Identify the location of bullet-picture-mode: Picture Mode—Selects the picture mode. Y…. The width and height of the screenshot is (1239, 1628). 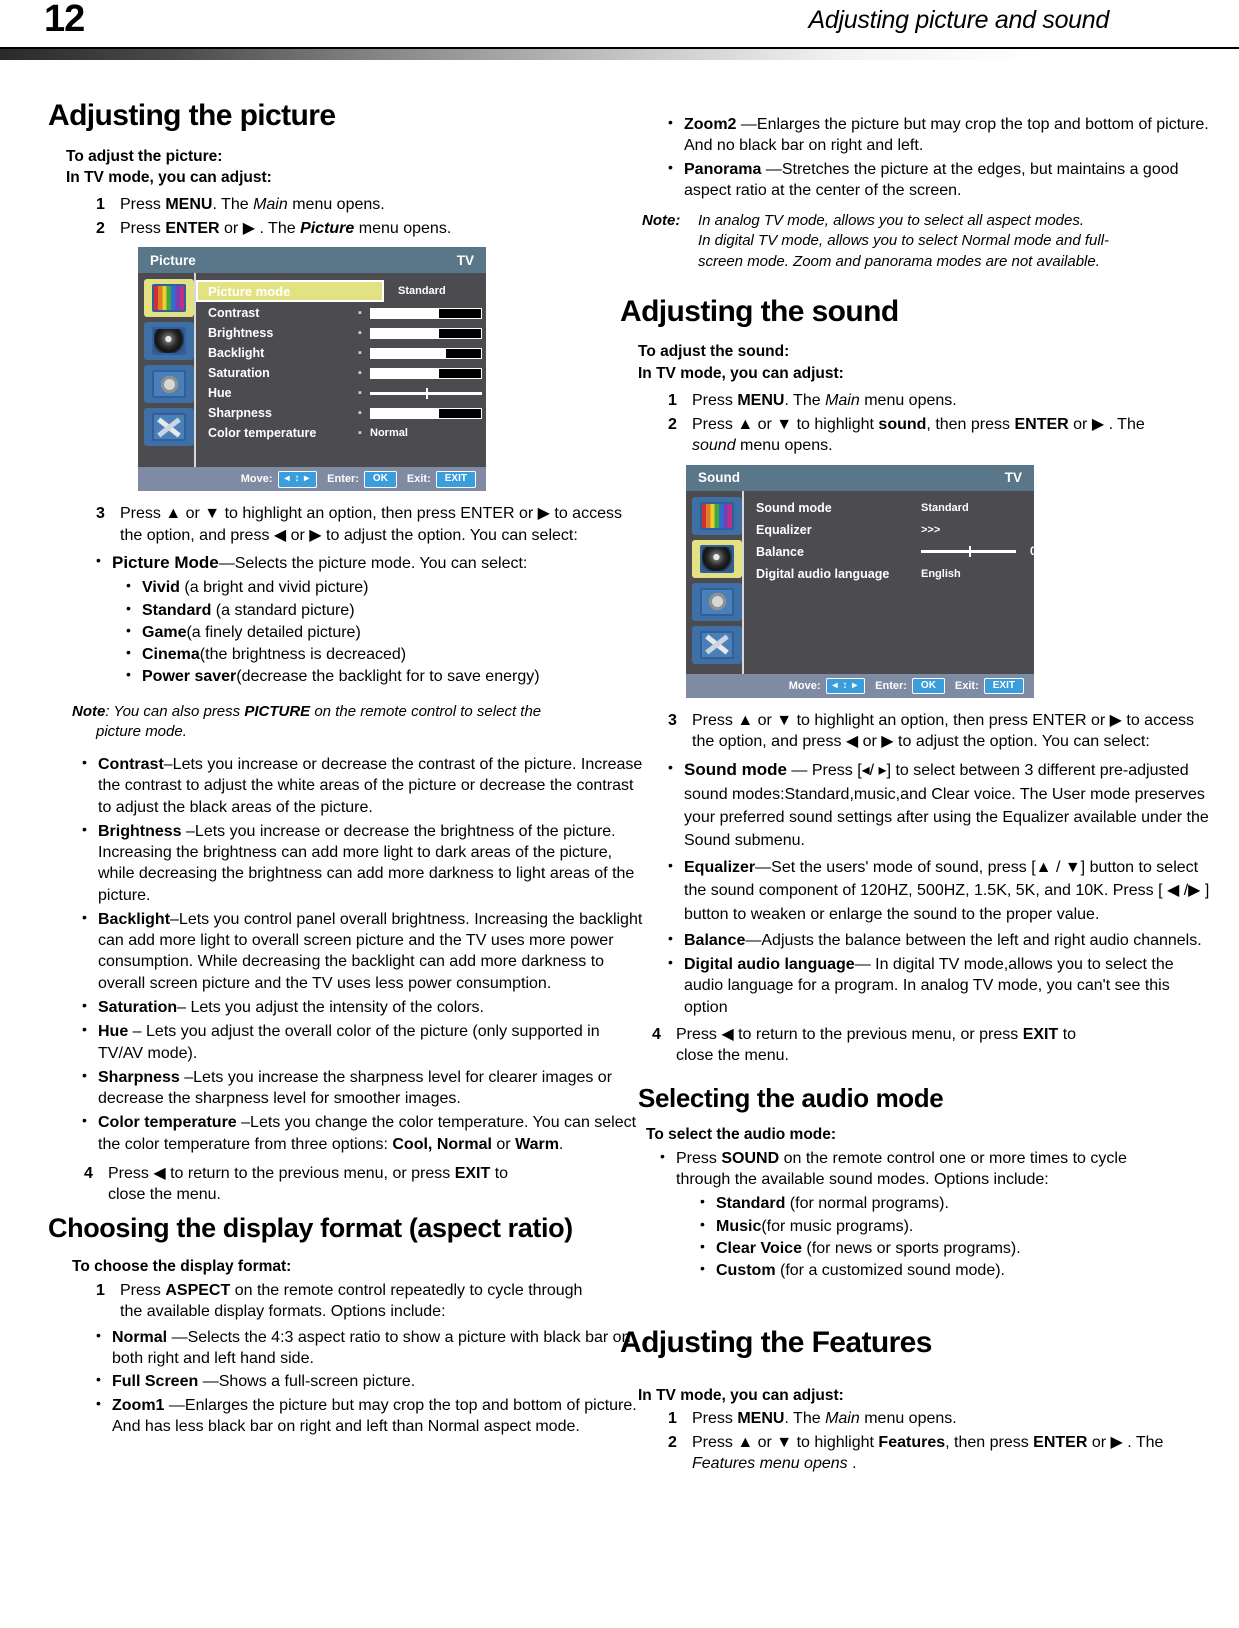
(369, 563).